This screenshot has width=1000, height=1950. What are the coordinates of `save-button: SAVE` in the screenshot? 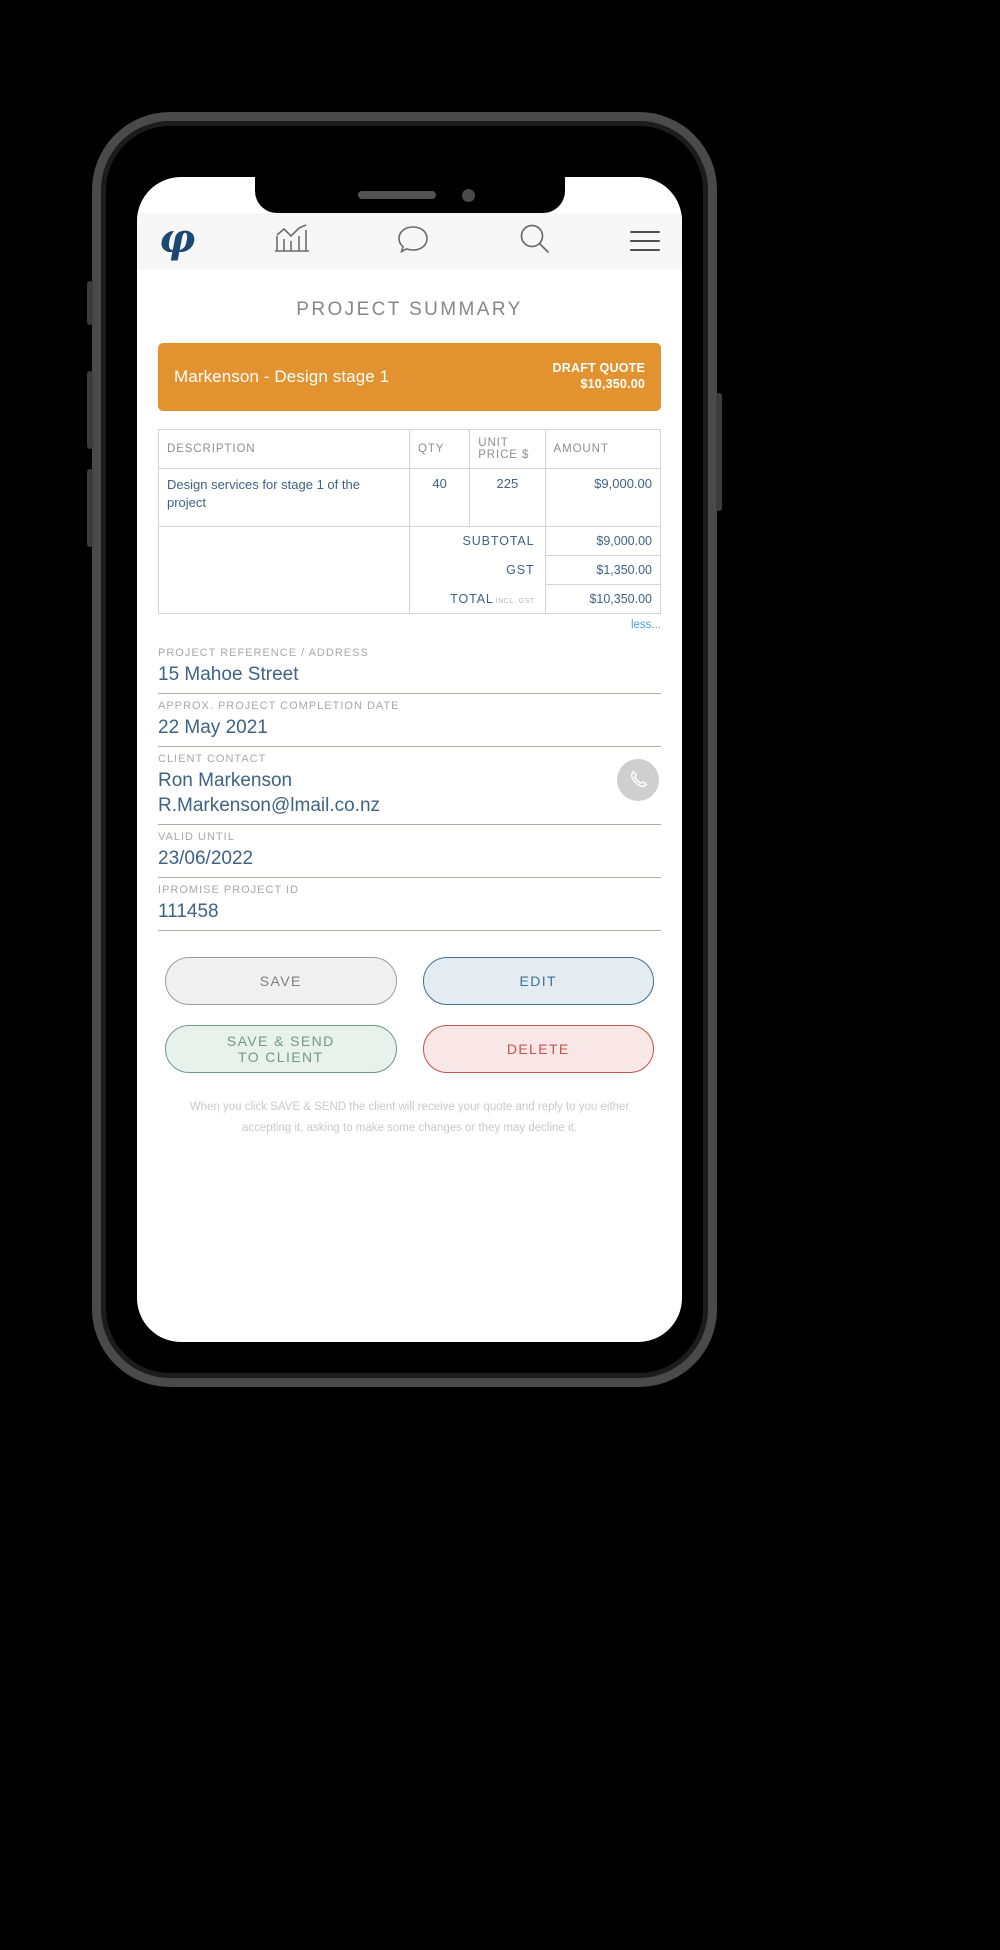 It's located at (281, 981).